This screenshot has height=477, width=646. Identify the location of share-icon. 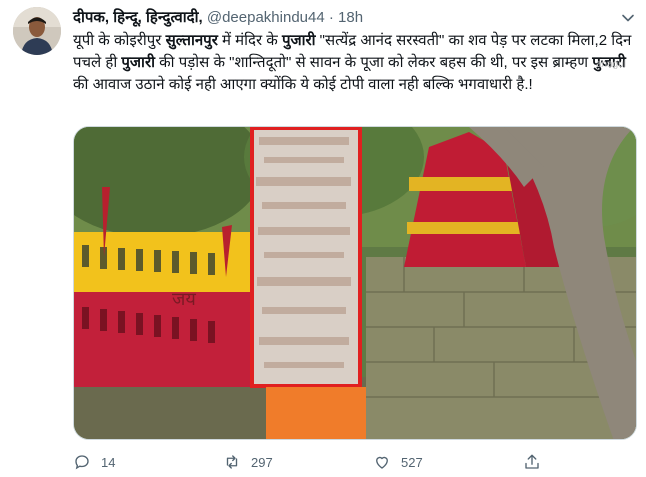
(532, 461).